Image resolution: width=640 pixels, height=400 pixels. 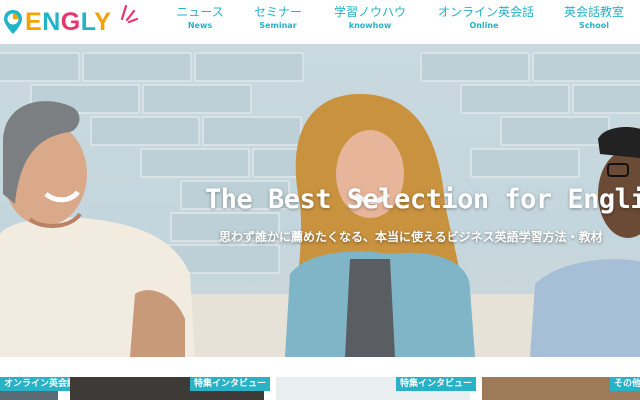 I want to click on hero-title: The Best Selection for English L, so click(x=422, y=199).